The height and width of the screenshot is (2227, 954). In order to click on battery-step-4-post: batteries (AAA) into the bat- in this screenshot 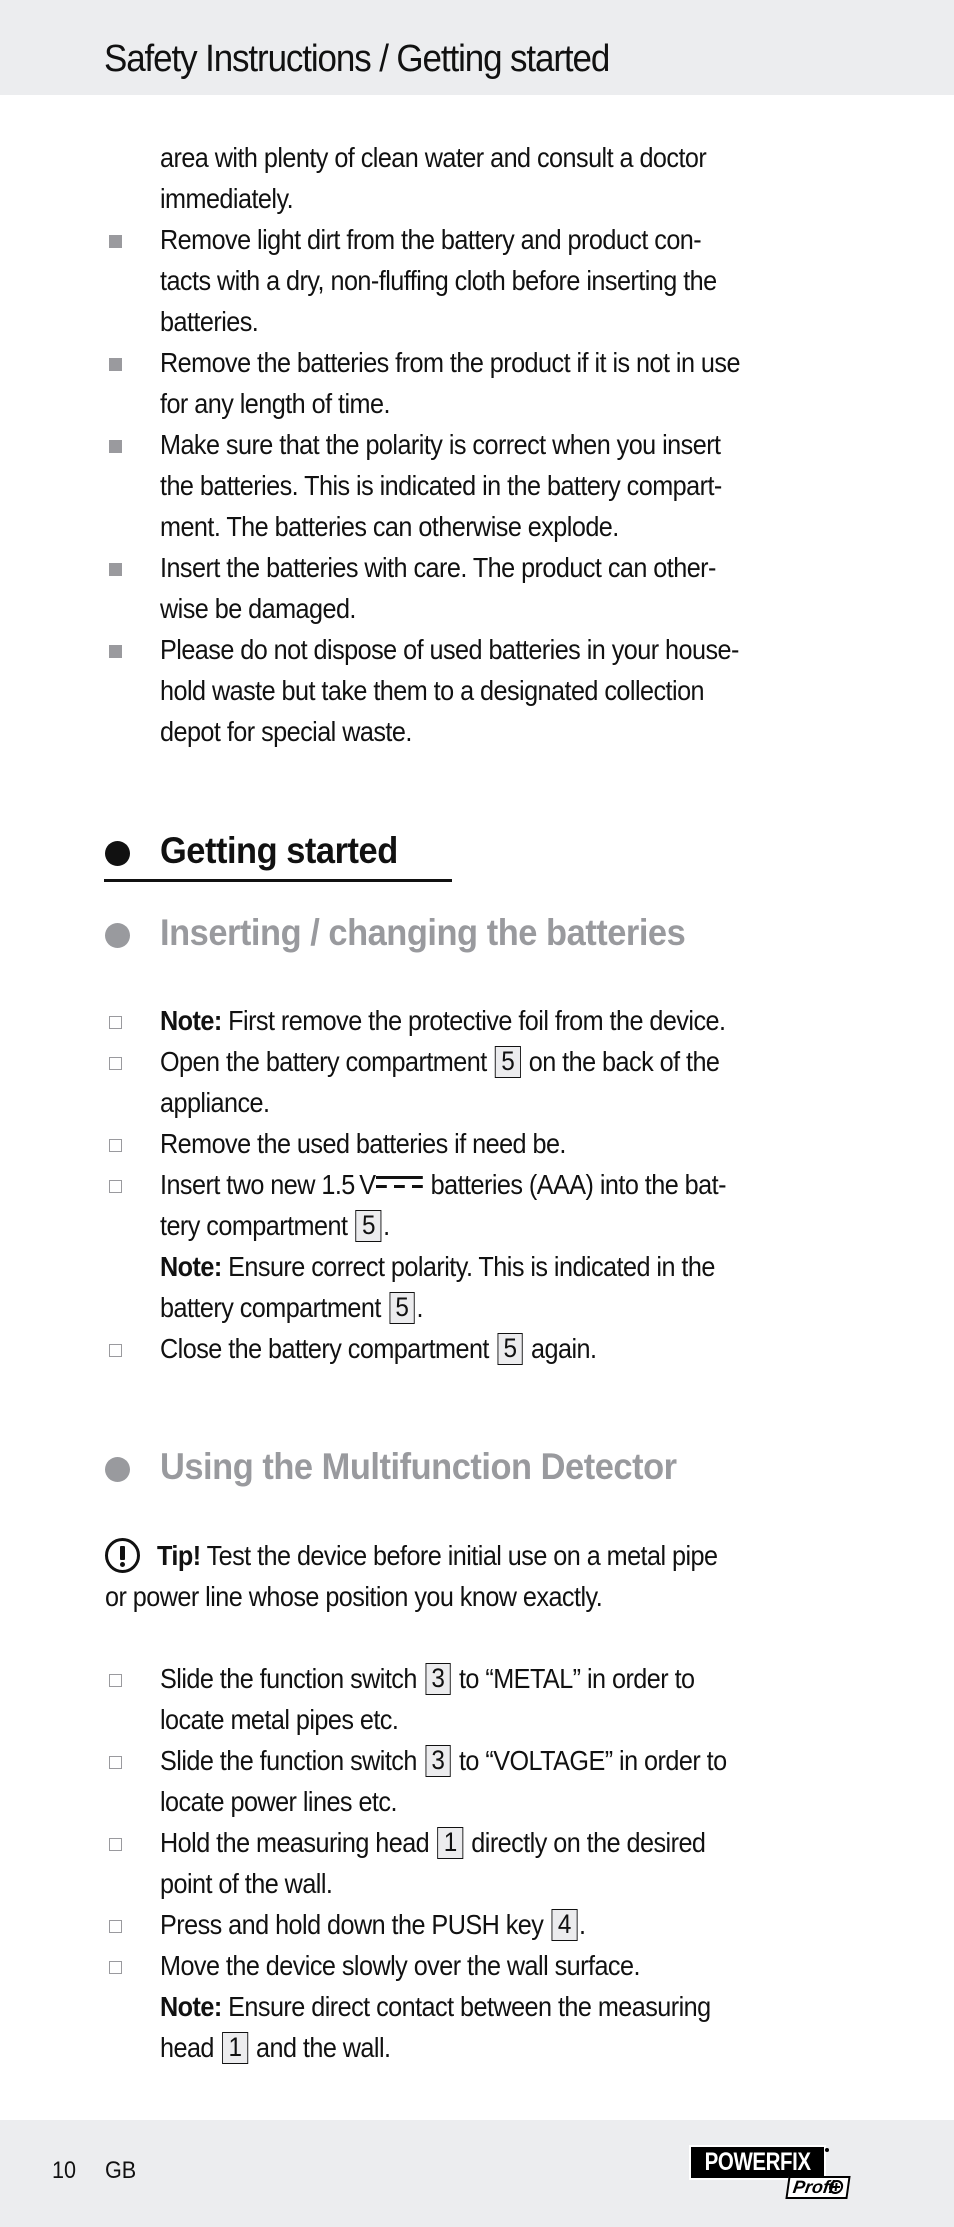, I will do `click(578, 1184)`.